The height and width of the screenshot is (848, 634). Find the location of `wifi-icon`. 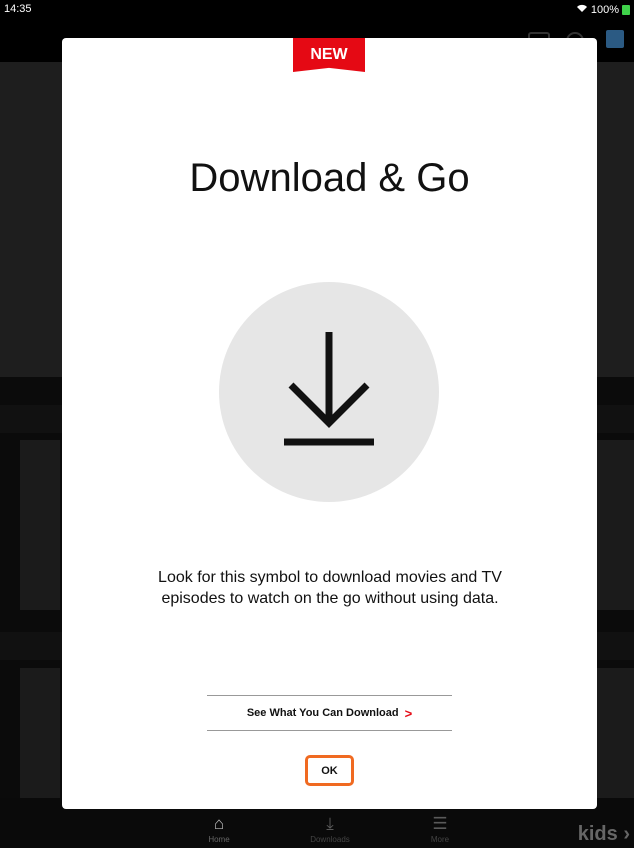

wifi-icon is located at coordinates (582, 9).